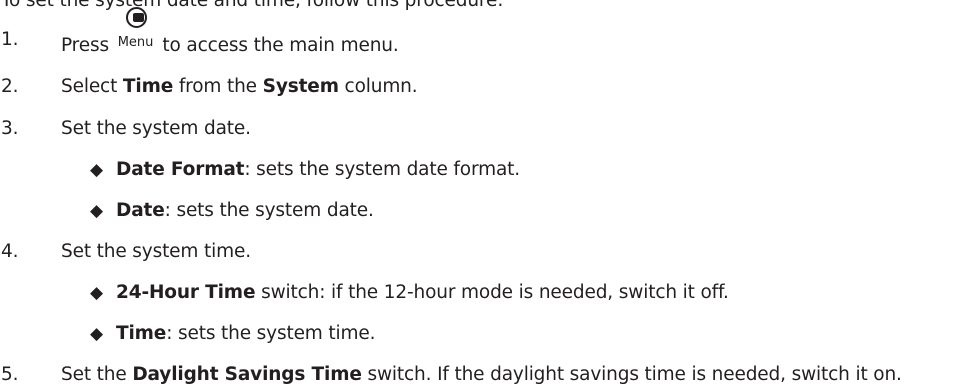  Describe the element at coordinates (136, 17) in the screenshot. I see `menu-button-icon` at that location.